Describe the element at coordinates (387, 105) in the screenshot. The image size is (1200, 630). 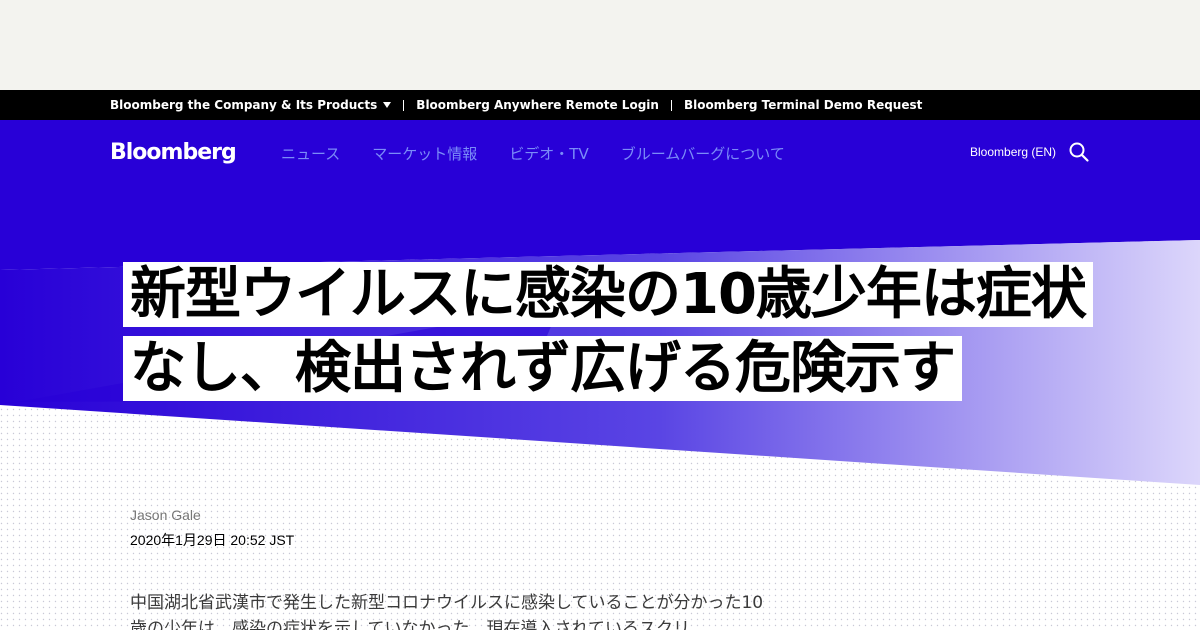
I see `caret-down-icon` at that location.